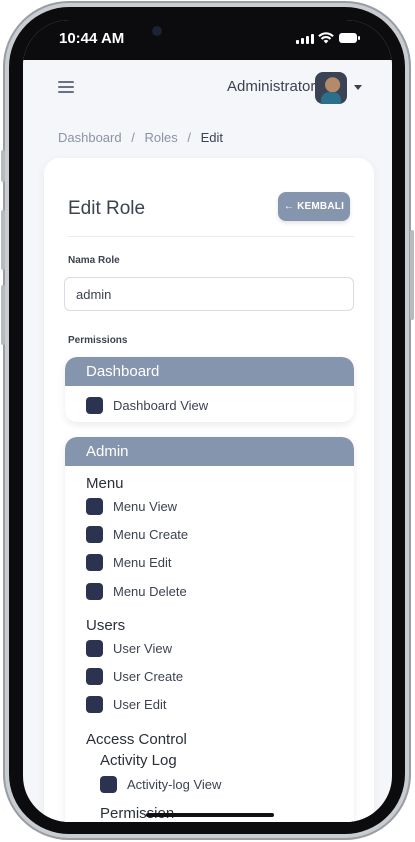 This screenshot has height=842, width=415. What do you see at coordinates (105, 483) in the screenshot?
I see `section-title-menu: Menu` at bounding box center [105, 483].